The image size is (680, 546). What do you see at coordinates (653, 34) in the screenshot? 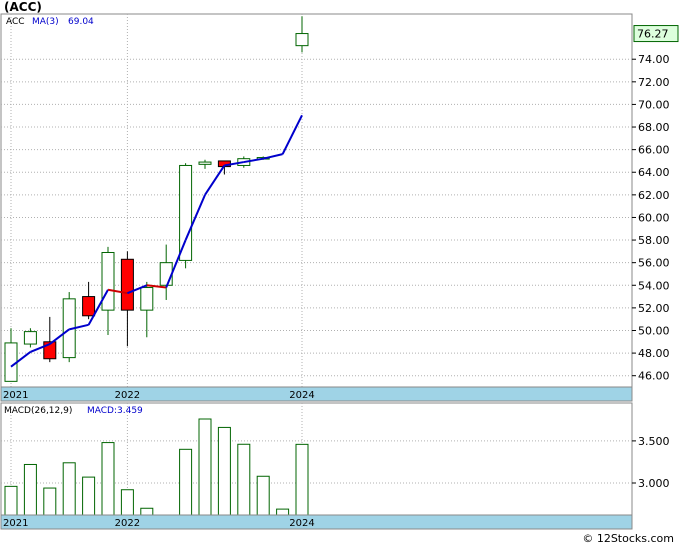
I see `last-price-label: 76.27` at bounding box center [653, 34].